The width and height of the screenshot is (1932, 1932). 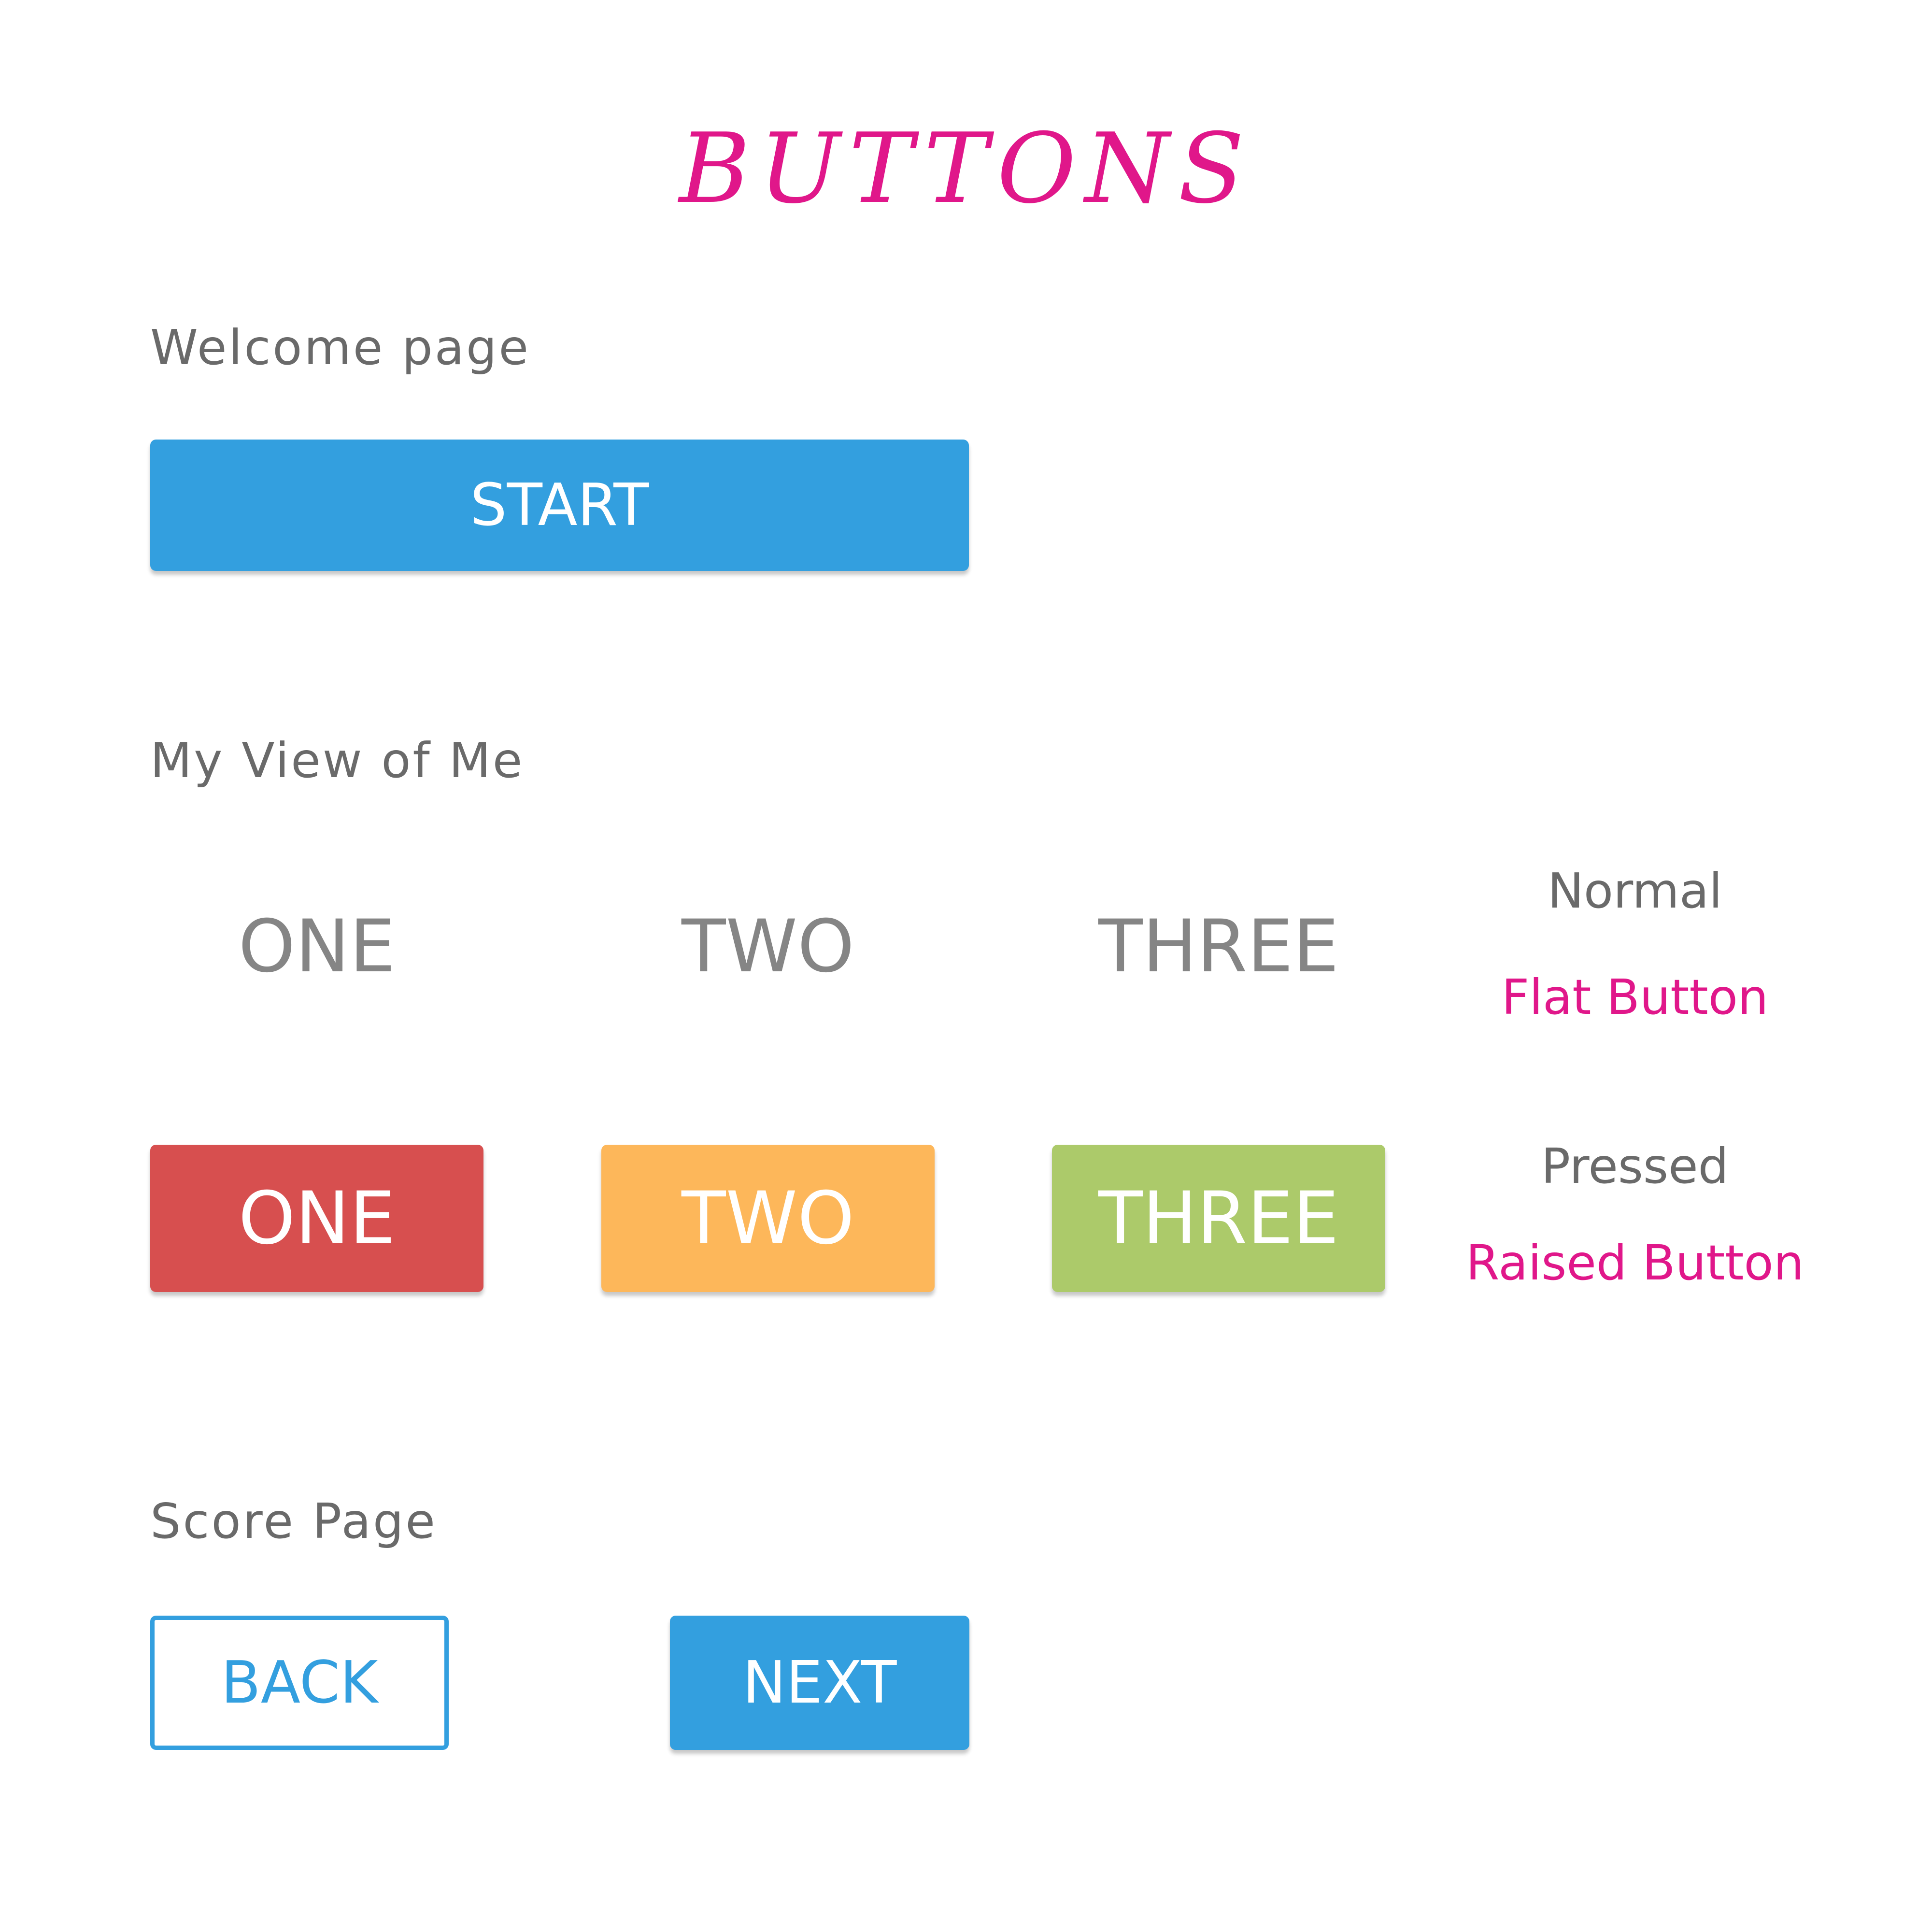 I want to click on raised-button-three: THREE, so click(x=1218, y=1218).